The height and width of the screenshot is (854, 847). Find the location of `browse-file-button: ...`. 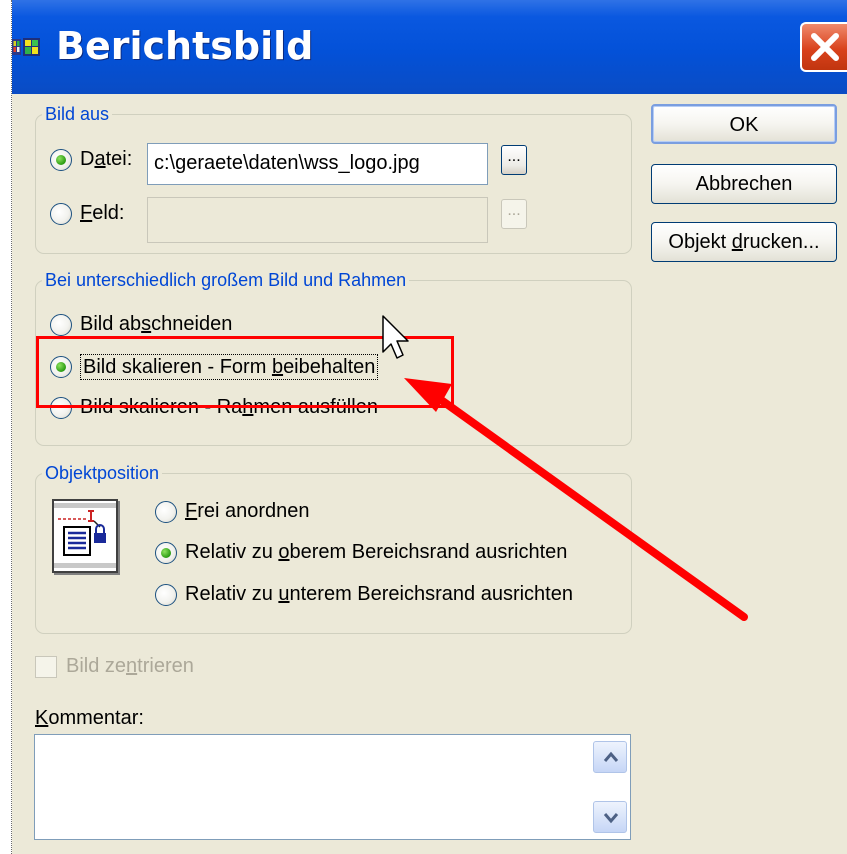

browse-file-button: ... is located at coordinates (514, 160).